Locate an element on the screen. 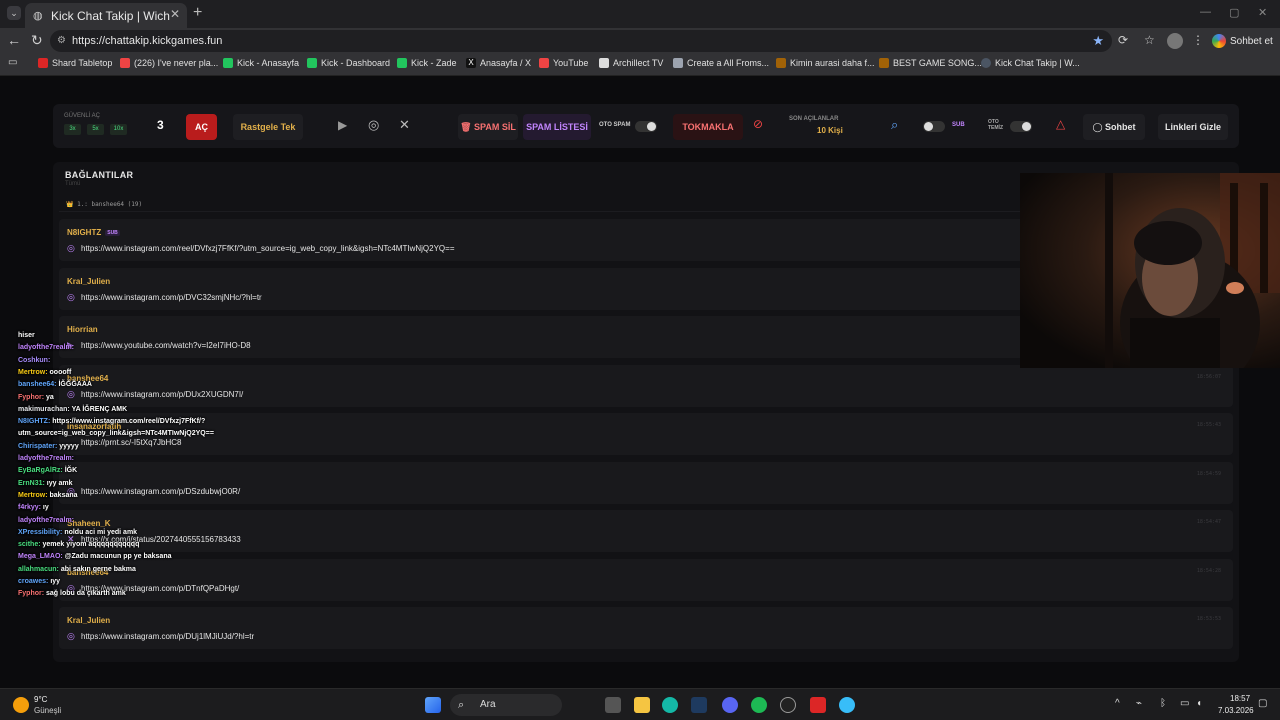 The height and width of the screenshot is (720, 1280). chat-message: scithe: yemek yiyom aqqqqqqqqqqq is located at coordinates (78, 544).